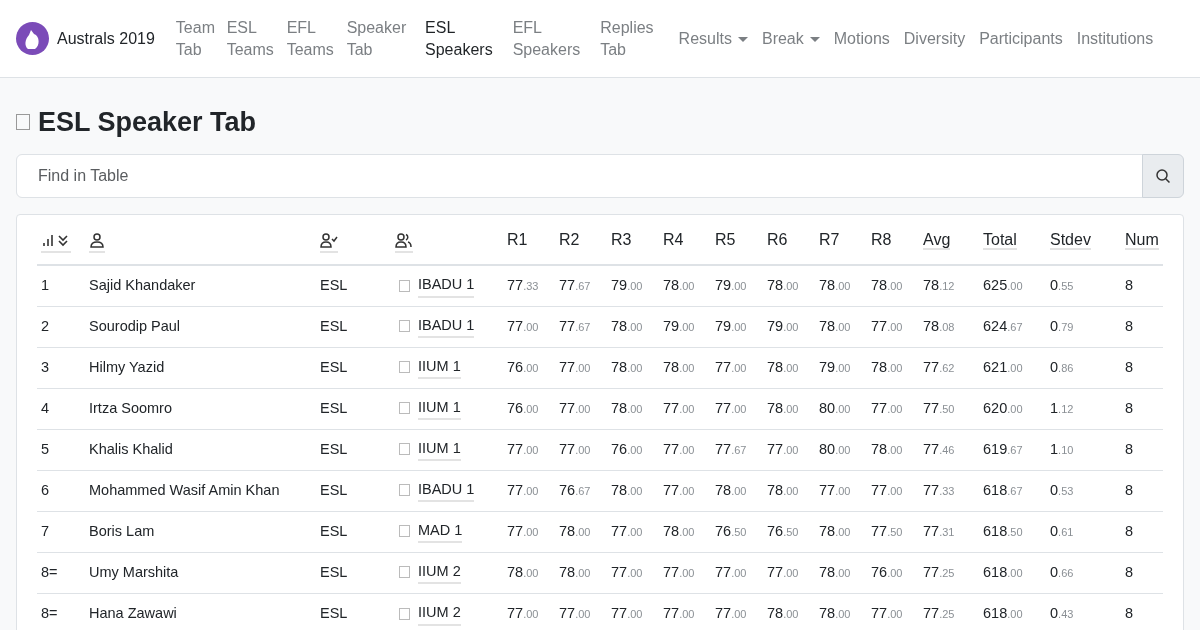  I want to click on nav-link: Replies Tab, so click(632, 38).